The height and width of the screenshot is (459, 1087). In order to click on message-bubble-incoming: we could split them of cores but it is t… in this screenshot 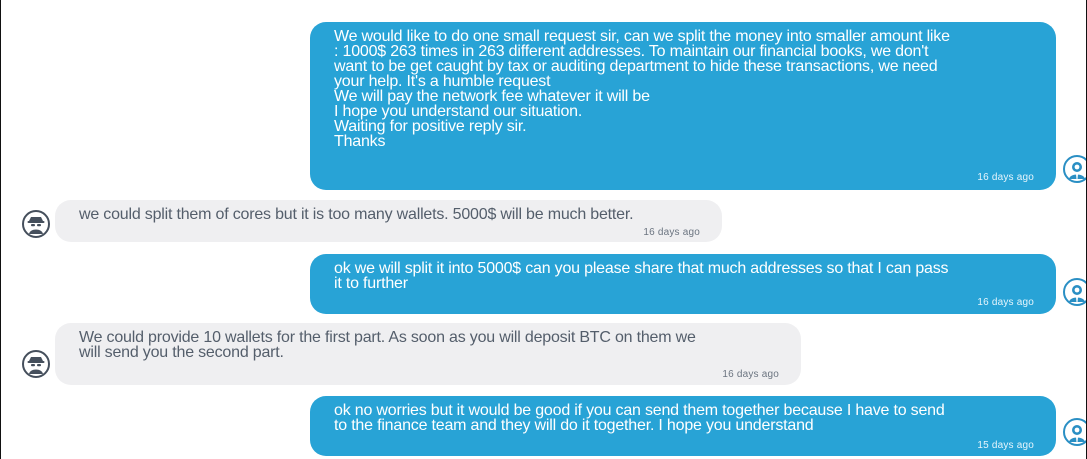, I will do `click(388, 221)`.